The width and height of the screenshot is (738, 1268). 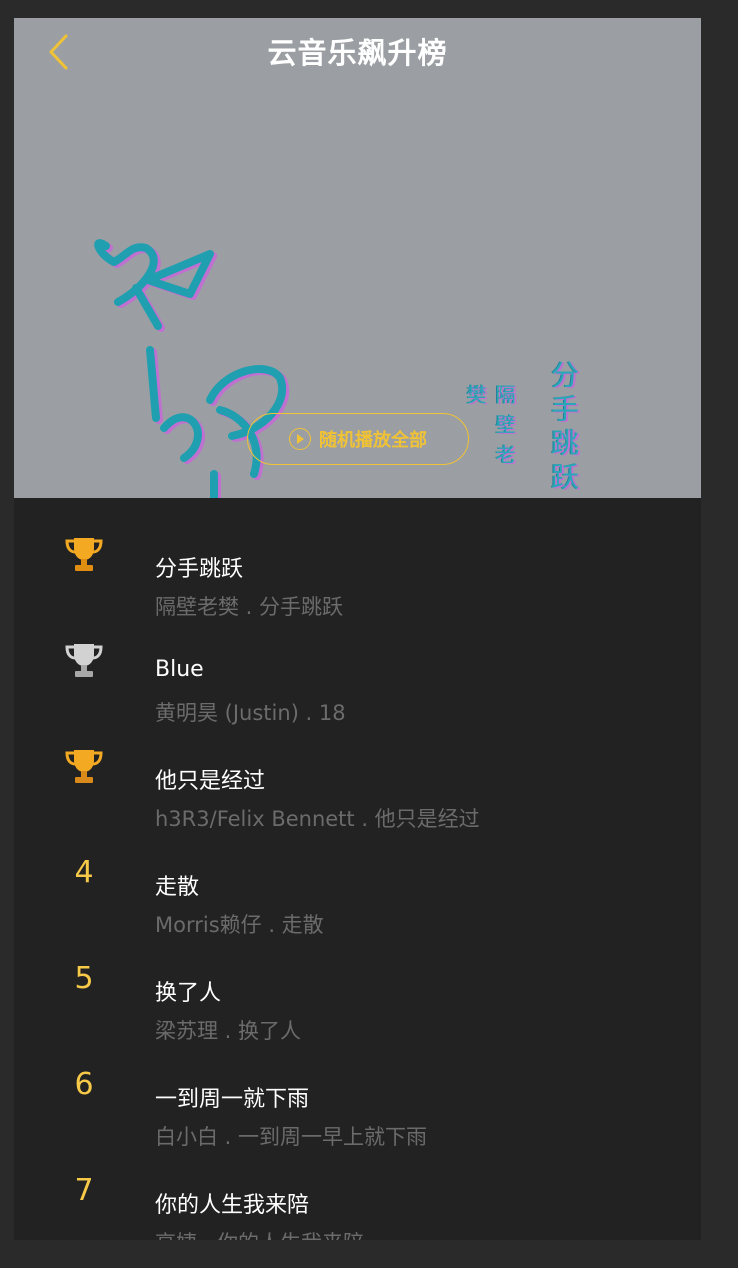 I want to click on song-title: Blue, so click(x=179, y=669).